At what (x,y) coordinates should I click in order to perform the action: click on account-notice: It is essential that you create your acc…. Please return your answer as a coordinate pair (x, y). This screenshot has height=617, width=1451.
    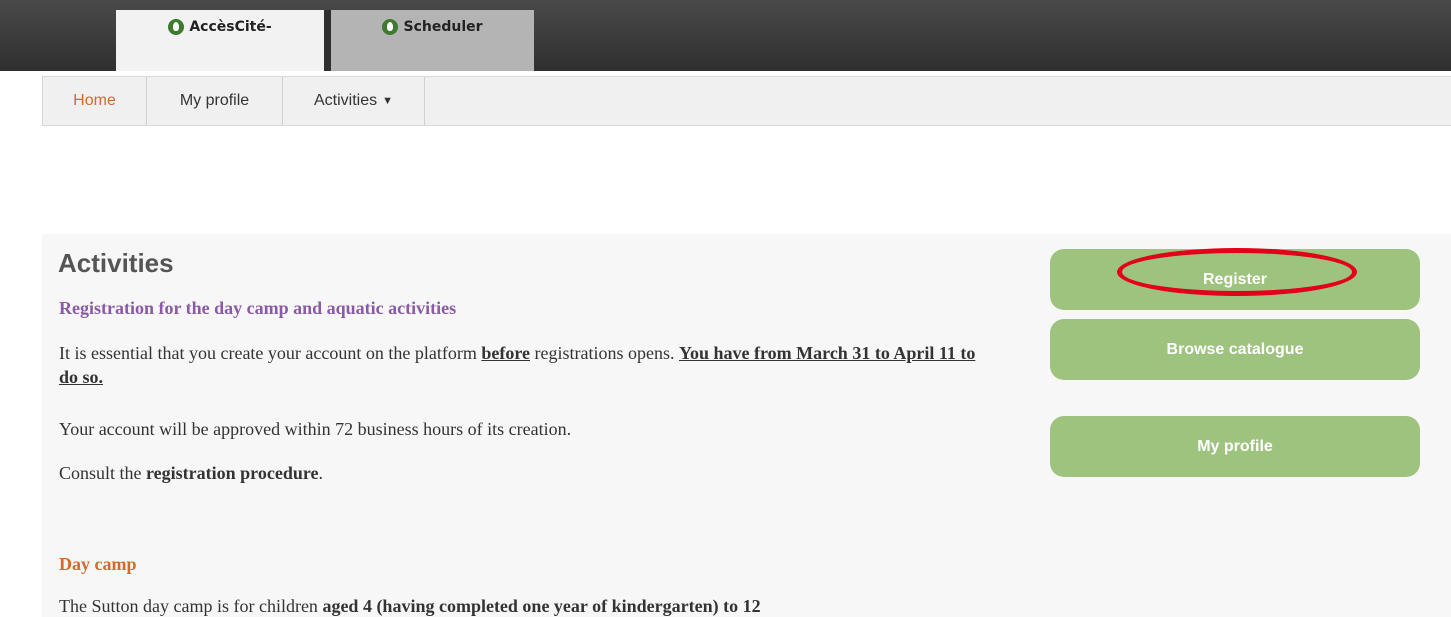
    Looking at the image, I should click on (519, 365).